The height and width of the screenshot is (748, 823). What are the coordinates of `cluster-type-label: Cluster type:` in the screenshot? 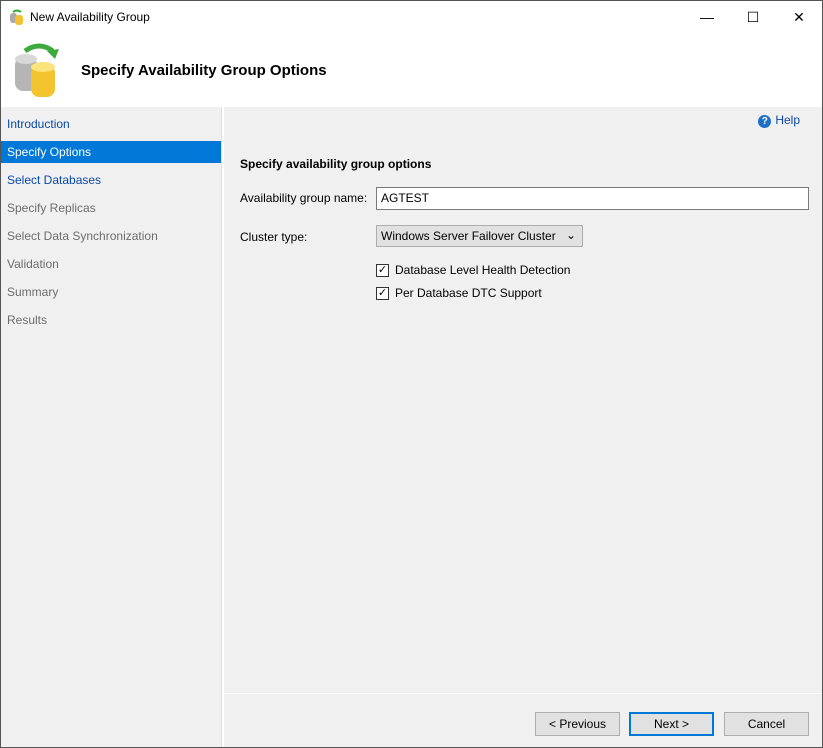 It's located at (274, 237).